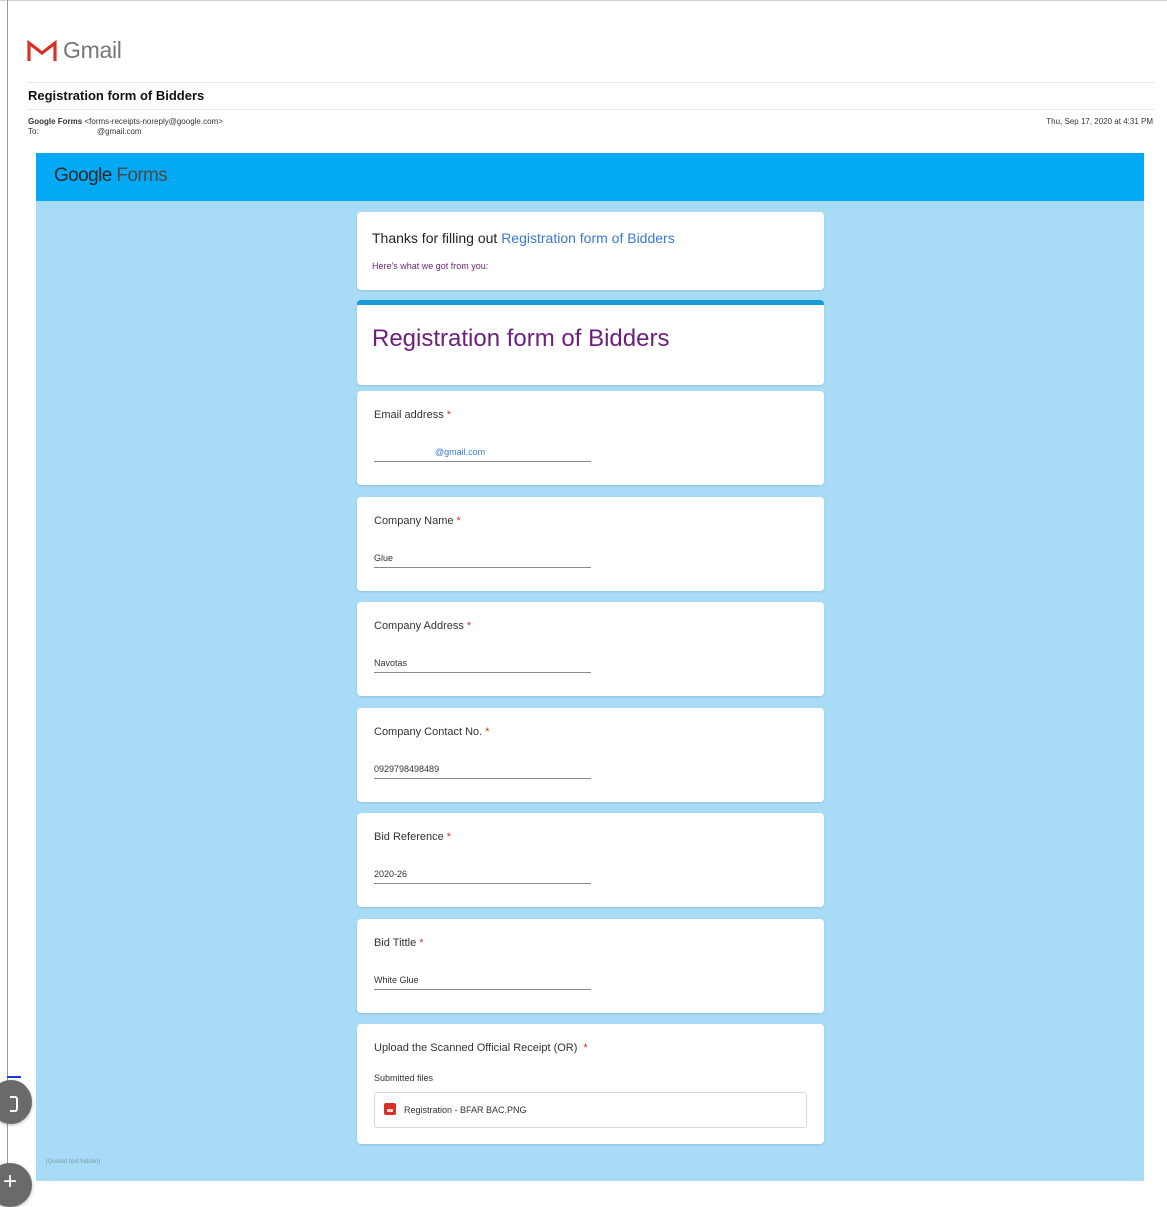  What do you see at coordinates (116, 95) in the screenshot?
I see `email-subject: Registration form of Bidders` at bounding box center [116, 95].